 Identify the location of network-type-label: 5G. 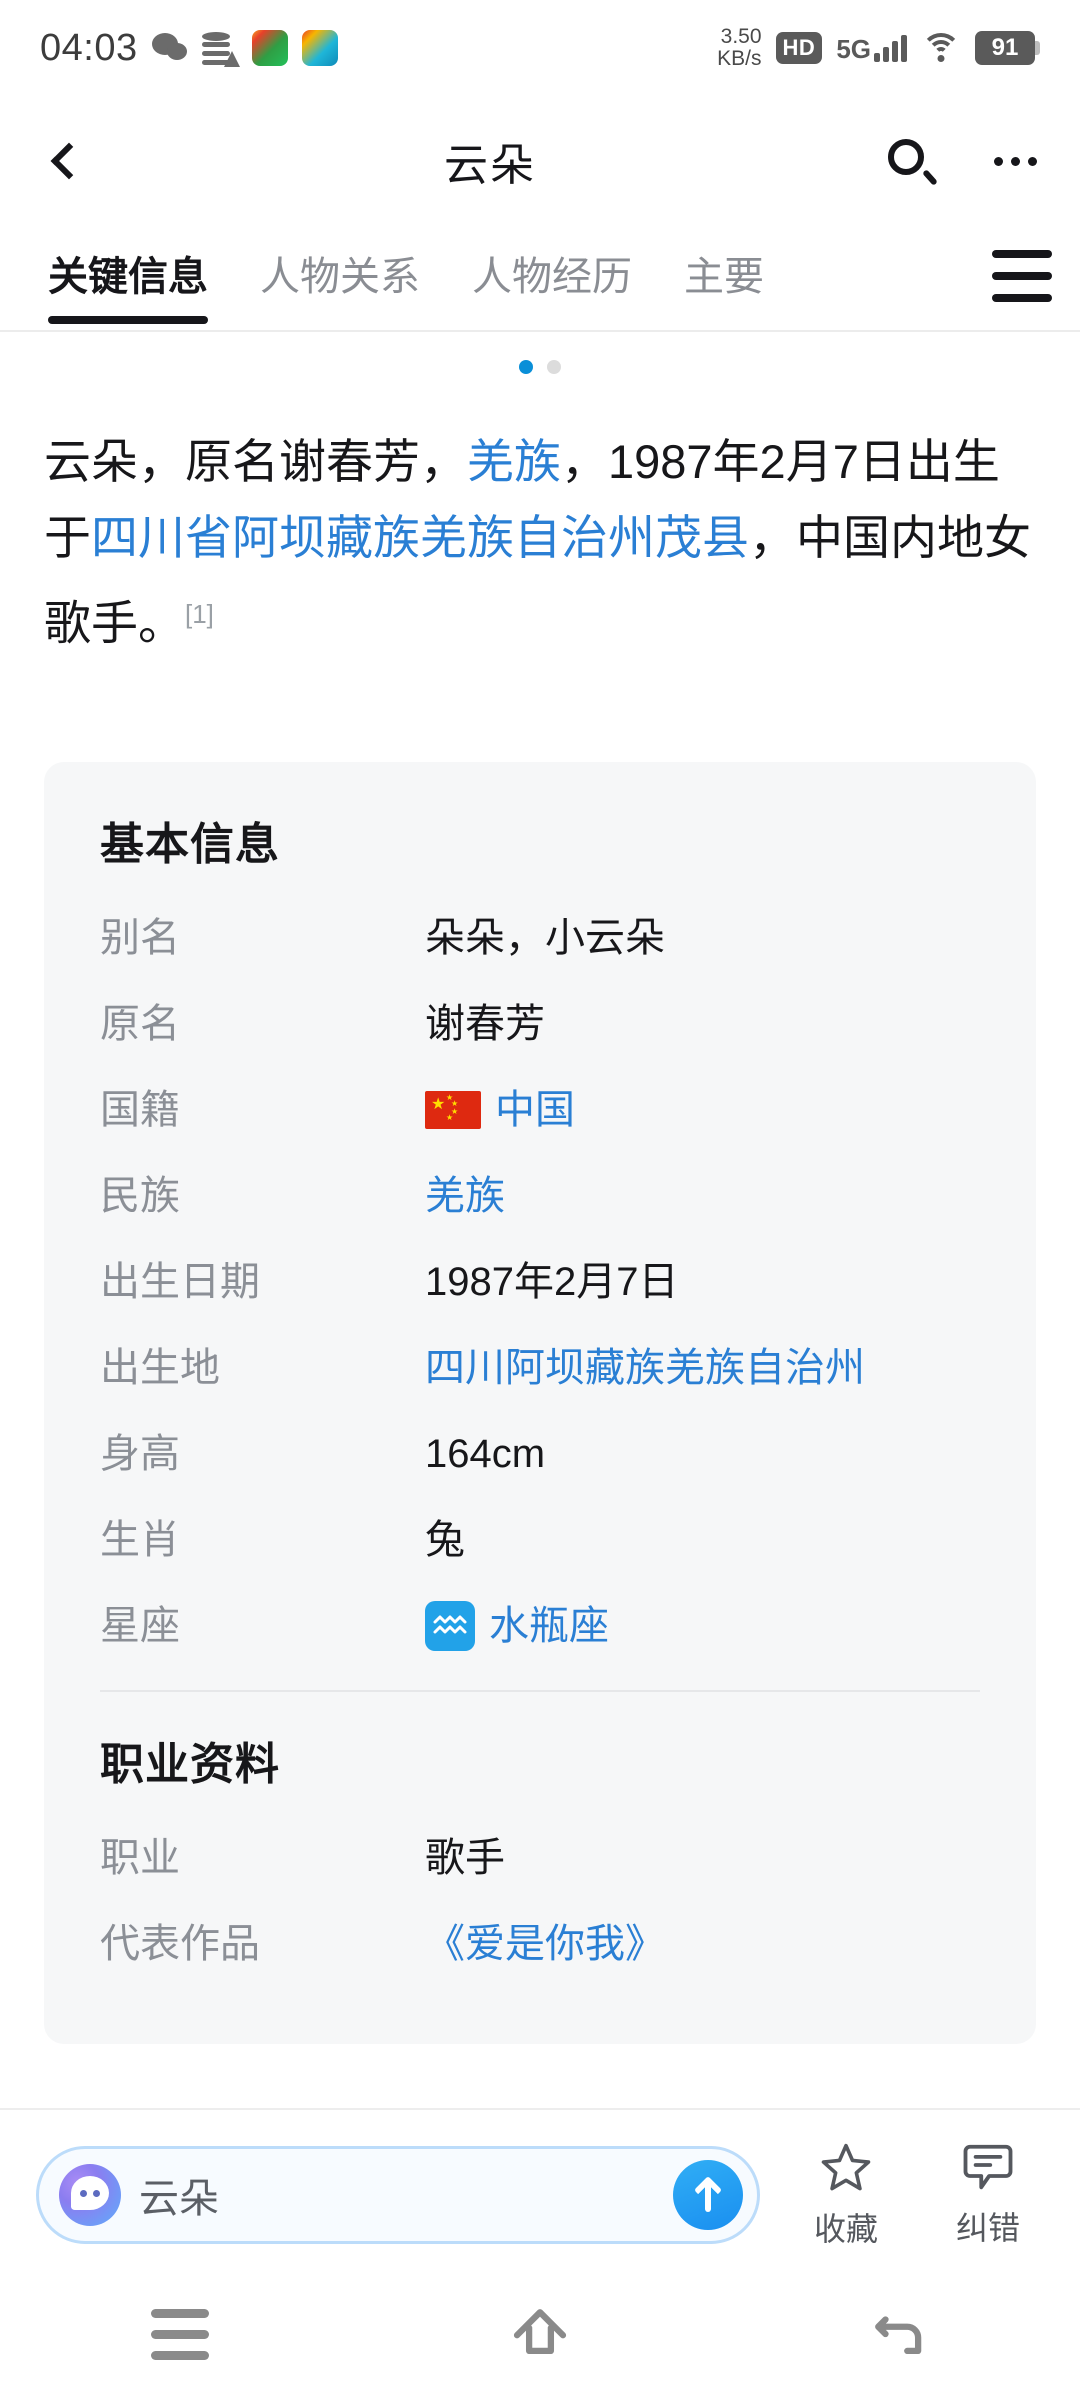
(853, 49).